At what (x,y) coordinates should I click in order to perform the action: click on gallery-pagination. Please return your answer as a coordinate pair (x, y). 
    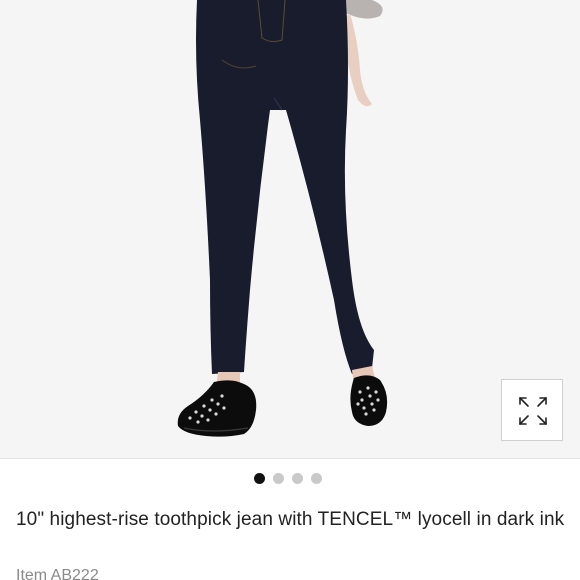
    Looking at the image, I should click on (288, 479).